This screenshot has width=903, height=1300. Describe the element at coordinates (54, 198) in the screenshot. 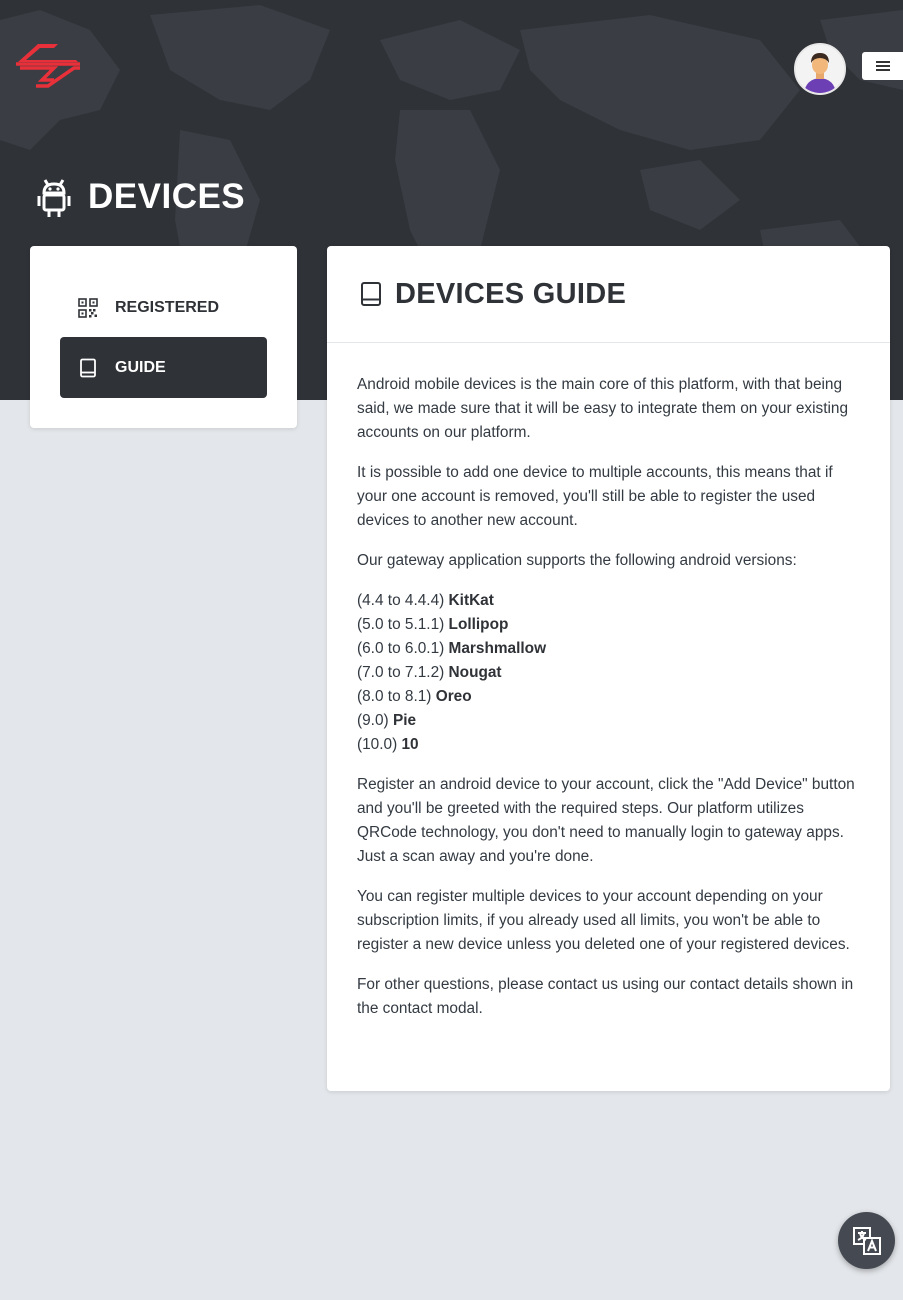

I see `android-icon` at that location.